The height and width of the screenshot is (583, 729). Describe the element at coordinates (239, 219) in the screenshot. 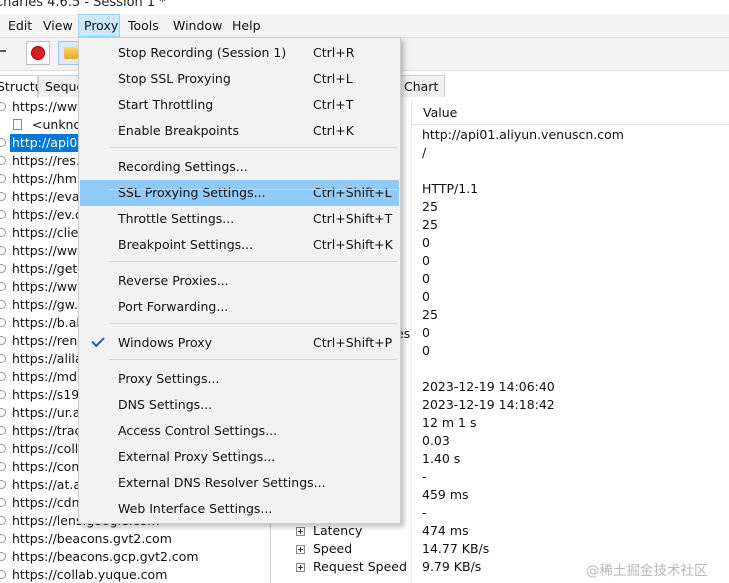

I see `menu-item-throttle-settings: Throttle Settings... Ctrl+Shift+T` at that location.